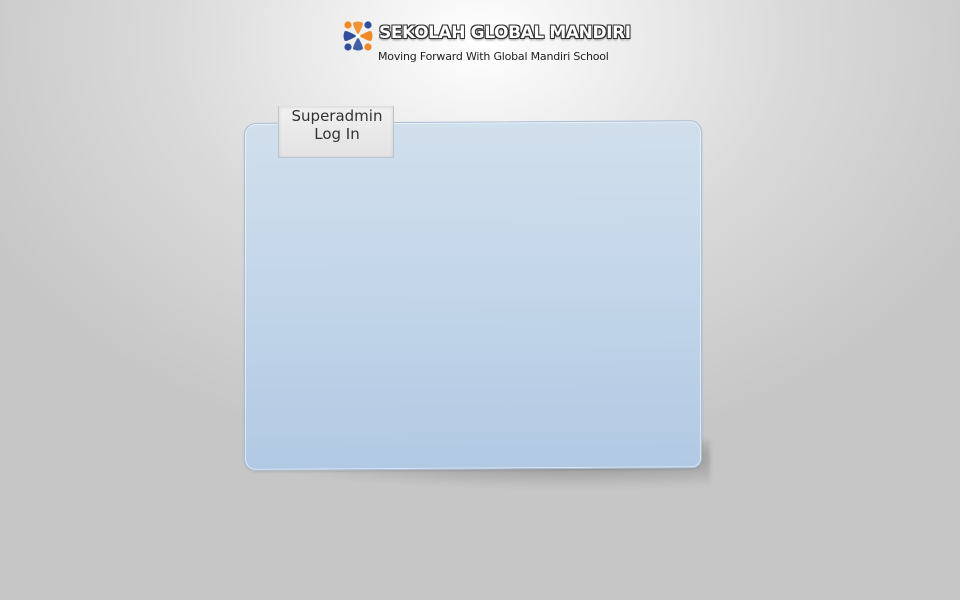 This screenshot has height=600, width=960. I want to click on brand-title: SEKOLAH GLOBAL MANDIRI, so click(505, 33).